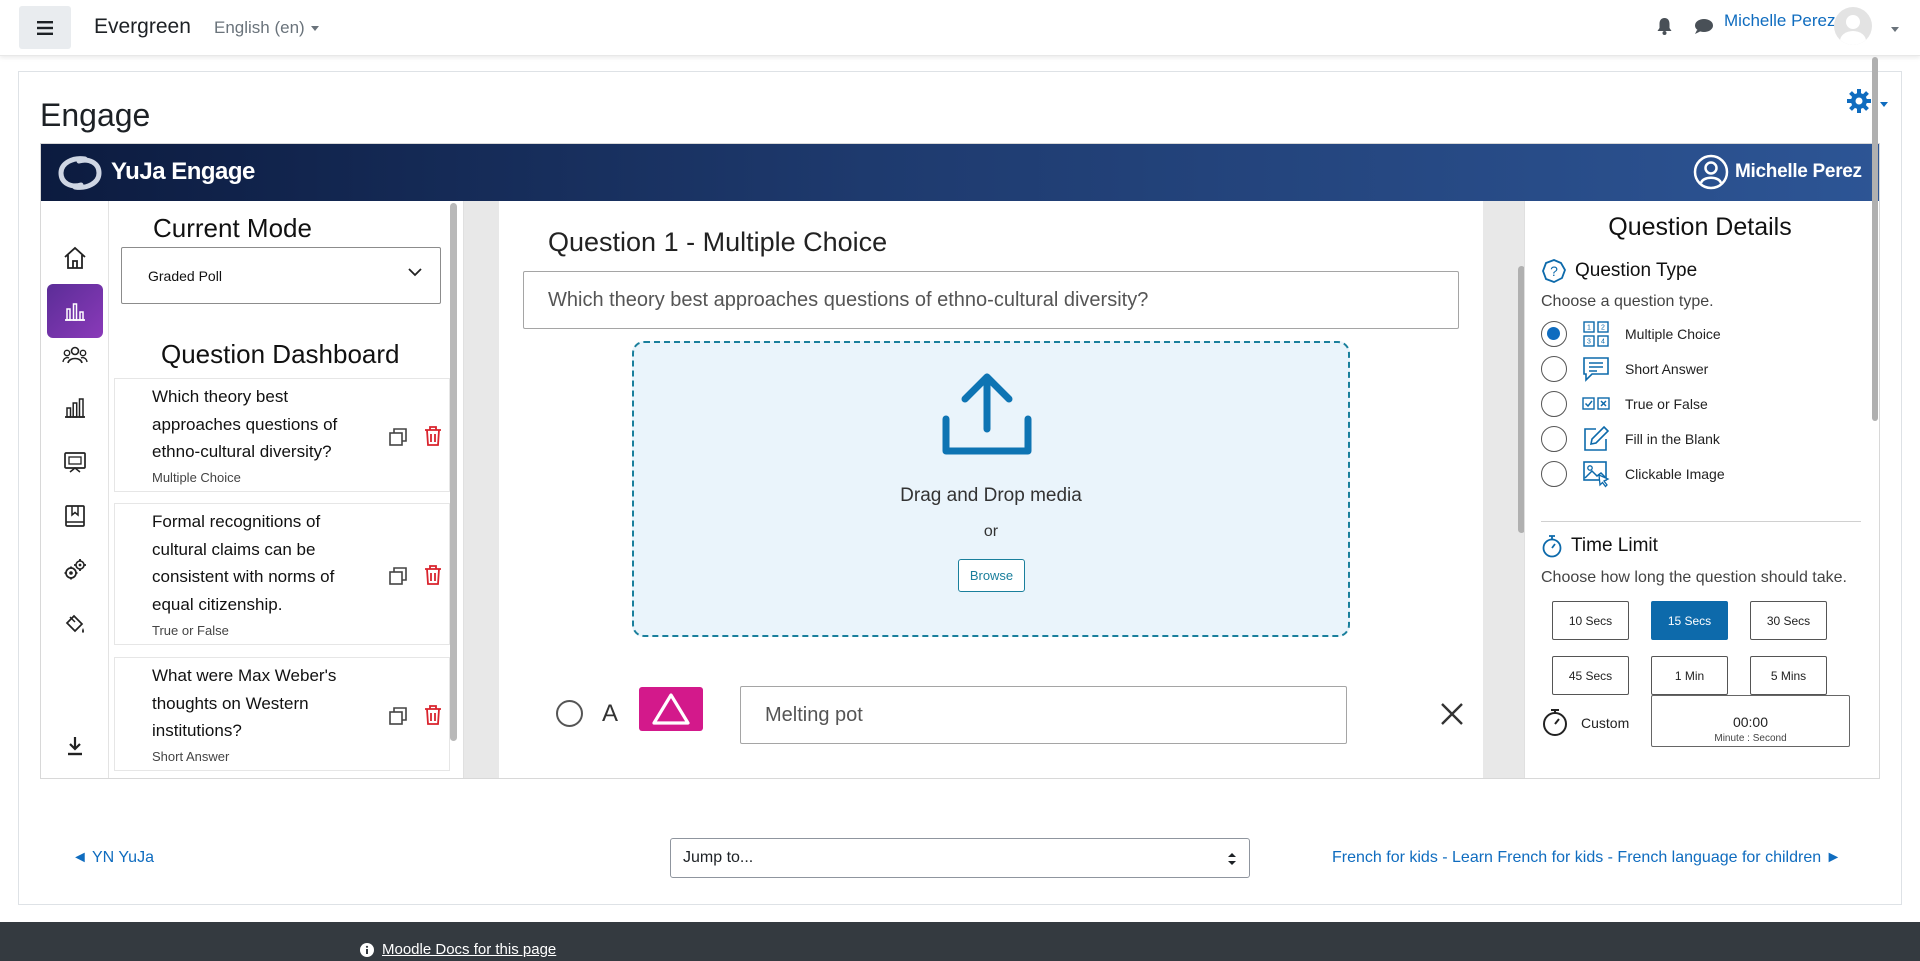 The width and height of the screenshot is (1920, 961). What do you see at coordinates (1590, 675) in the screenshot?
I see `time-option-45-secs: 45 Secs` at bounding box center [1590, 675].